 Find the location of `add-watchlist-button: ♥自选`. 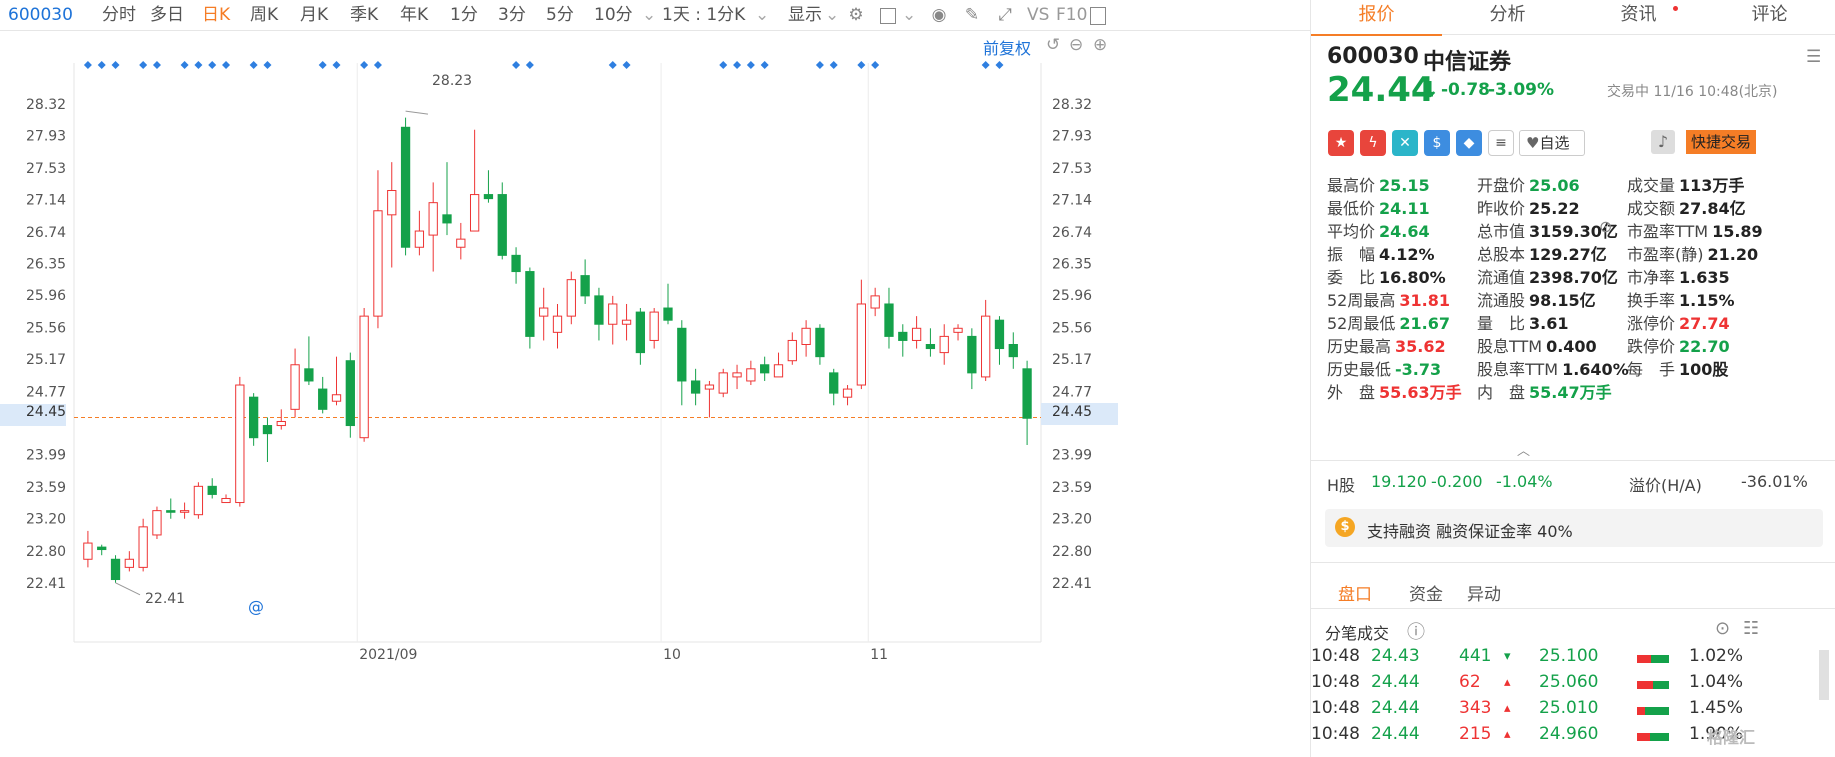

add-watchlist-button: ♥自选 is located at coordinates (1552, 143).